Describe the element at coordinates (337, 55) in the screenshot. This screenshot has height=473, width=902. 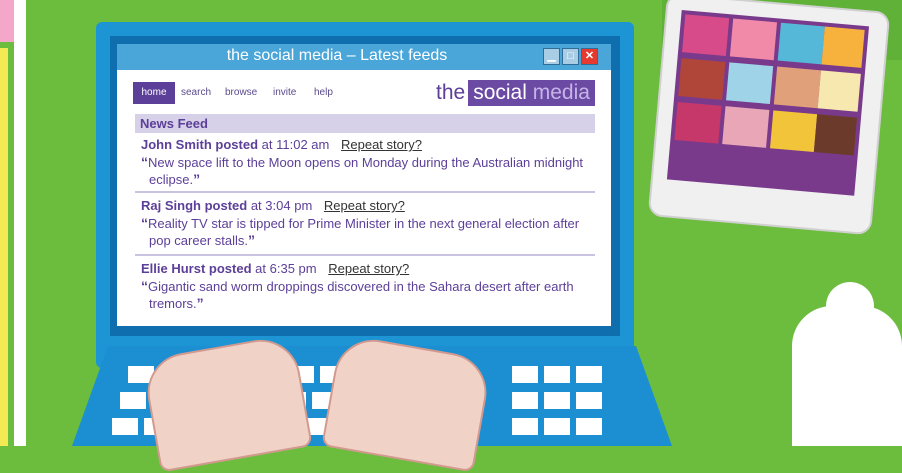
I see `window-title: the social media – Latest feeds` at that location.